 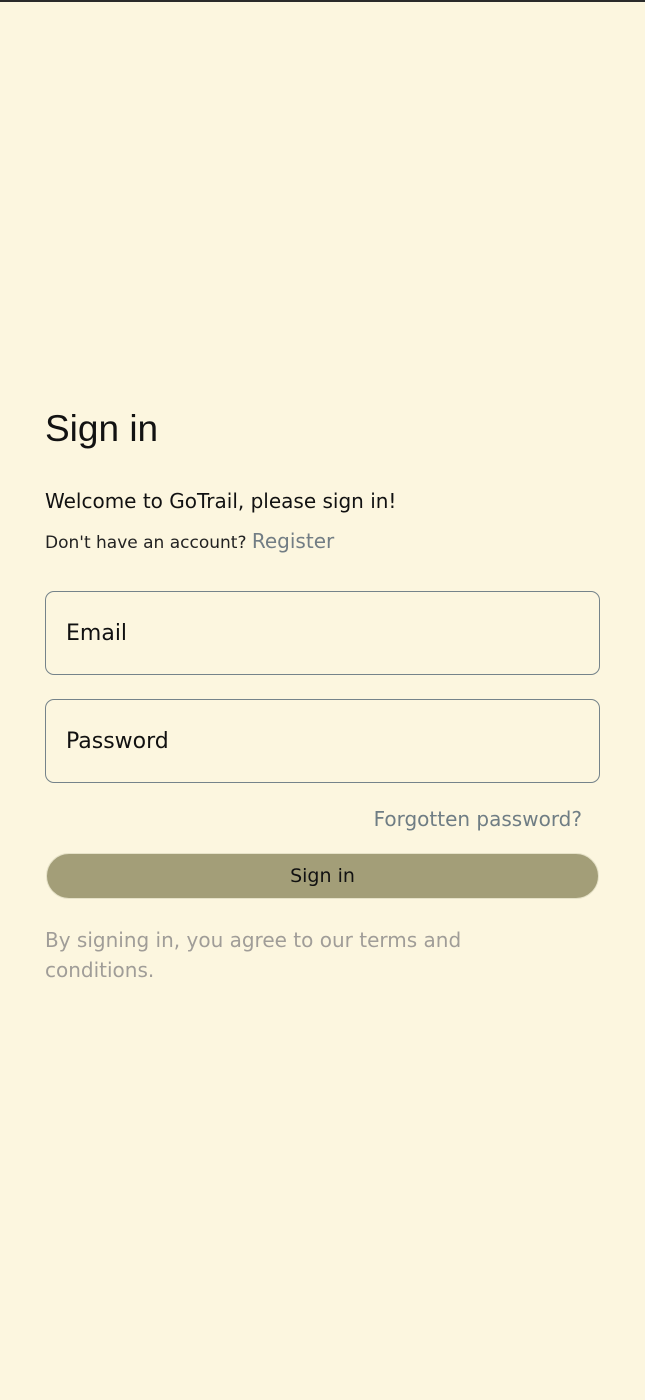 I want to click on register-link: Register, so click(x=293, y=541).